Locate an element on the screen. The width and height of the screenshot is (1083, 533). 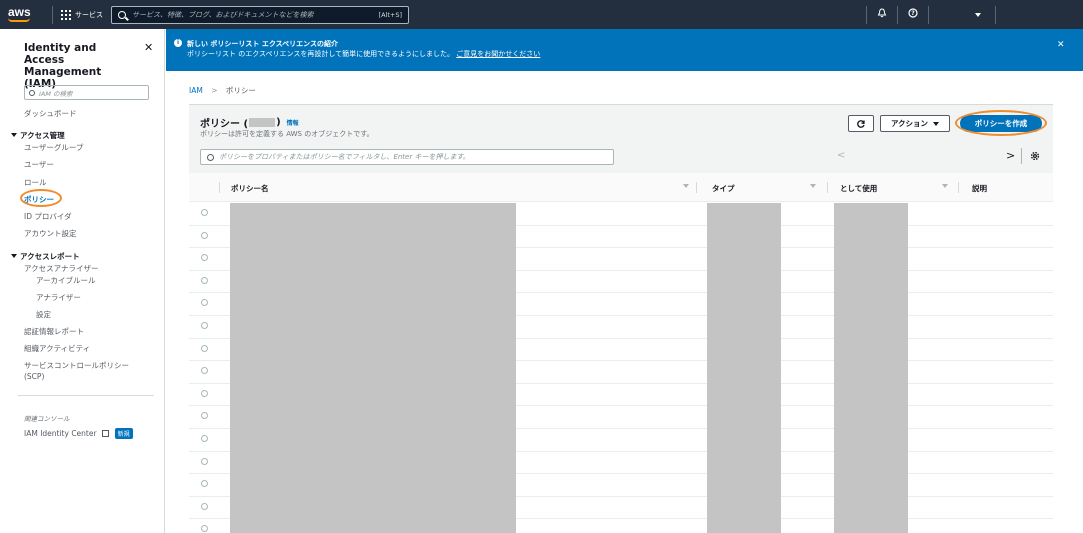
aws-smile-icon is located at coordinates (19, 20).